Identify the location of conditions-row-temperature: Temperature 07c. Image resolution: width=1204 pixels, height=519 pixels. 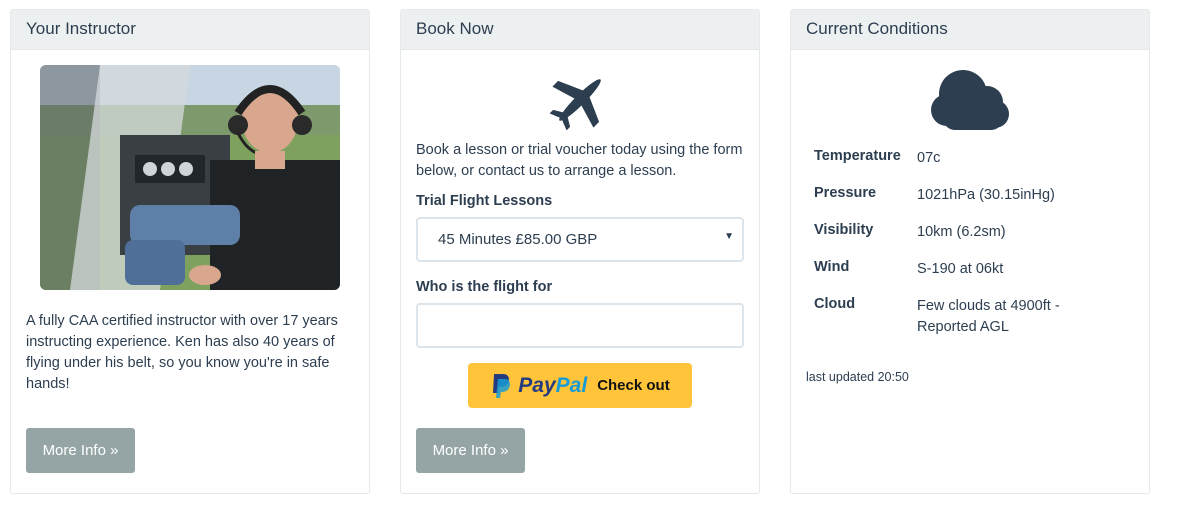
(974, 166).